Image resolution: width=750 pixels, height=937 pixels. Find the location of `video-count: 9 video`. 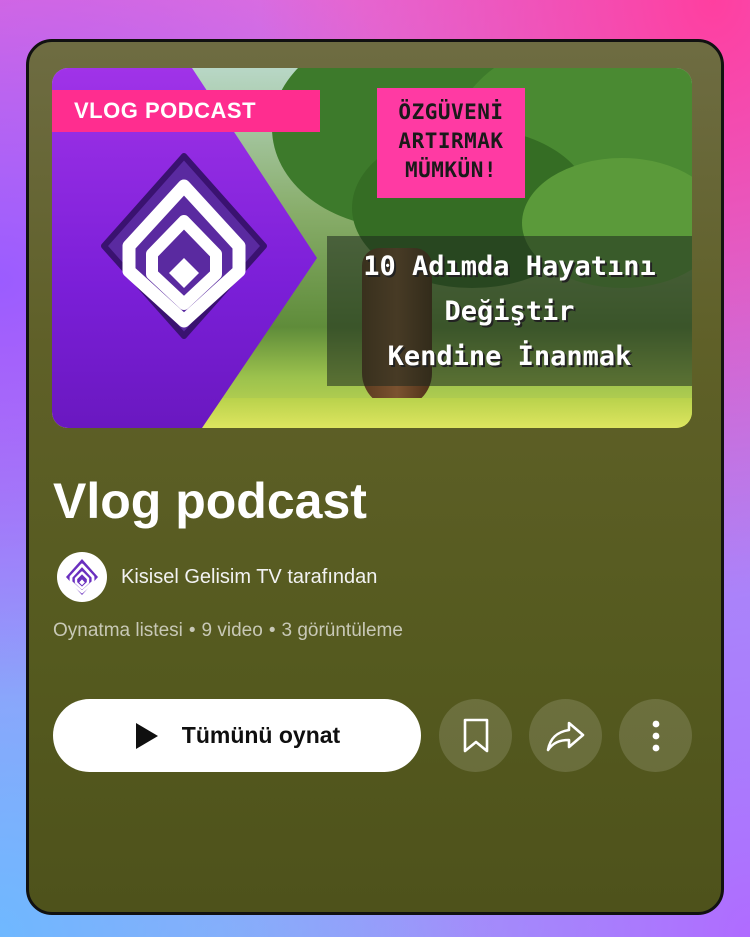

video-count: 9 video is located at coordinates (232, 630).